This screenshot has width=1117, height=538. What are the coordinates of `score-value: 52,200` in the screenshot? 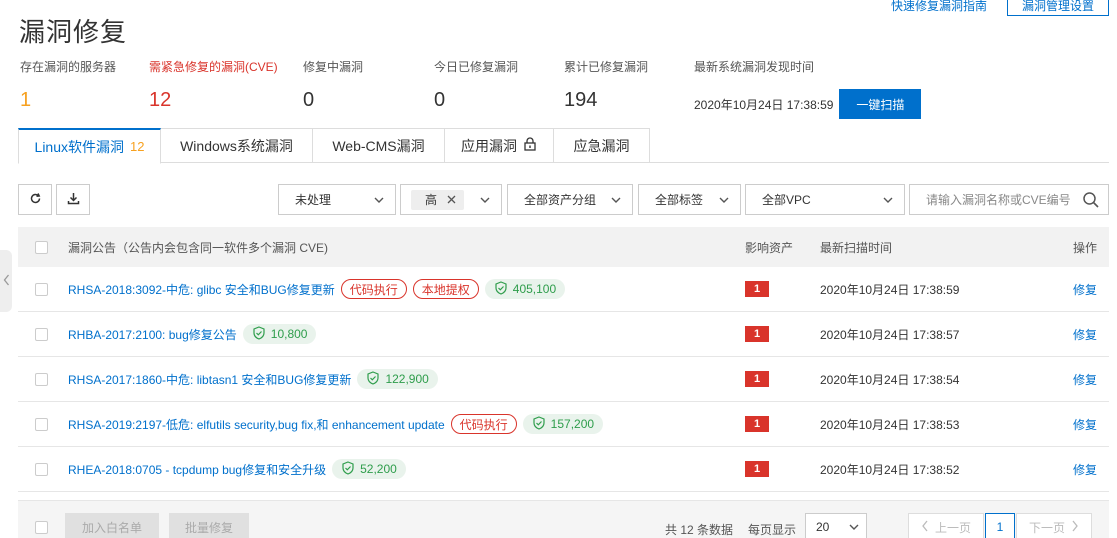 It's located at (378, 469).